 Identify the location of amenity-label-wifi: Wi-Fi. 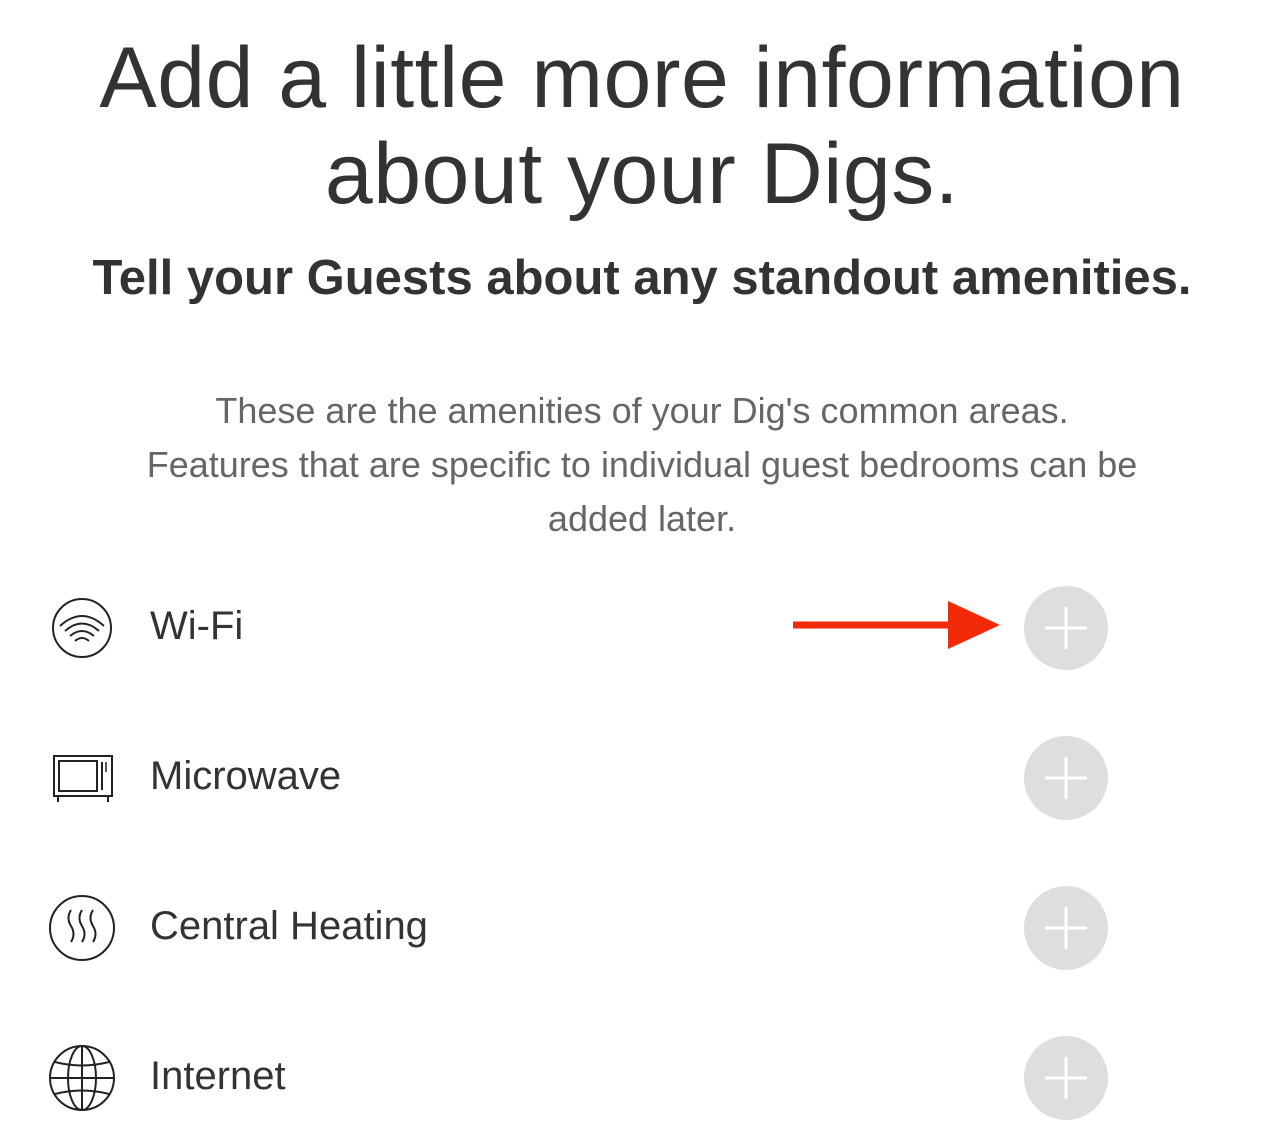
(197, 626).